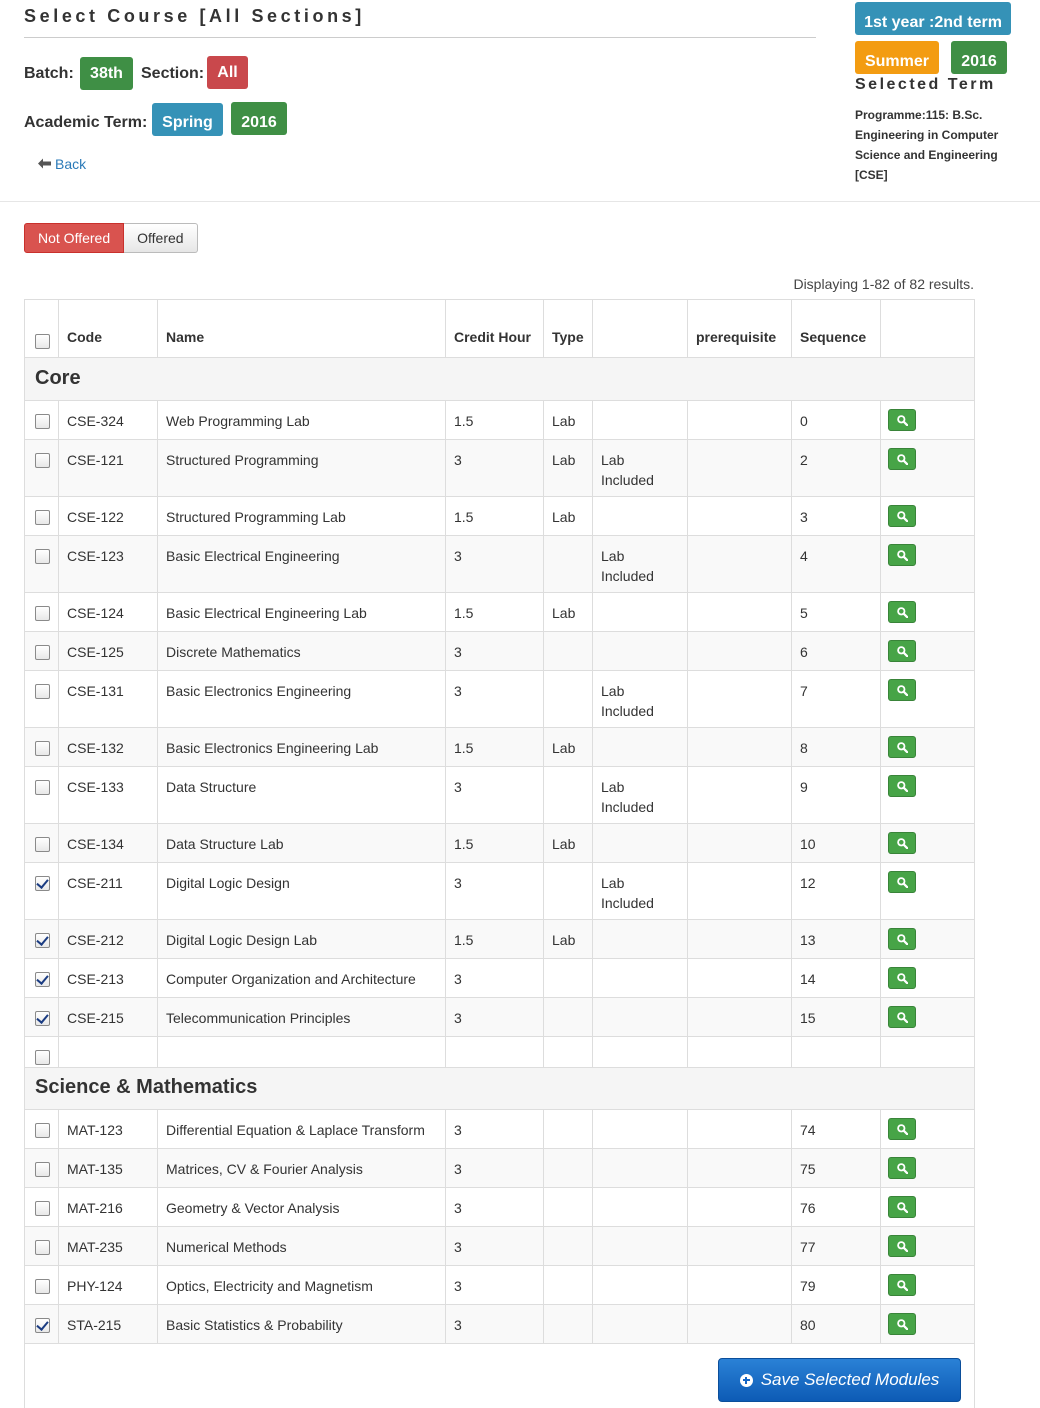 The height and width of the screenshot is (1408, 1040). Describe the element at coordinates (259, 118) in the screenshot. I see `term-year-badge: 2016` at that location.